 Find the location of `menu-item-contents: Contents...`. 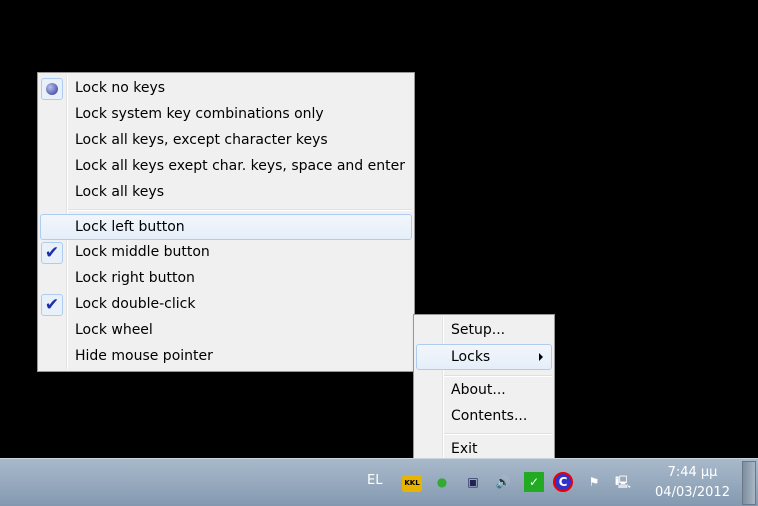

menu-item-contents: Contents... is located at coordinates (484, 417).